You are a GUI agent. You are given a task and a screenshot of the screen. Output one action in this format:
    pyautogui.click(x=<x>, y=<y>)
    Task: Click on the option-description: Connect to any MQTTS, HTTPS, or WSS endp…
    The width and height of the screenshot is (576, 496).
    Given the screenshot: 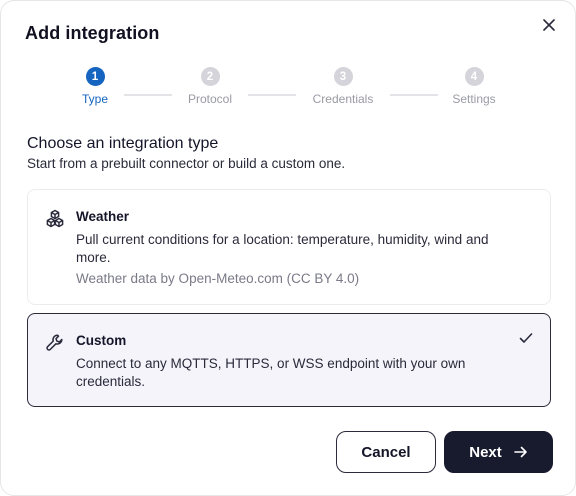 What is the action you would take?
    pyautogui.click(x=271, y=372)
    